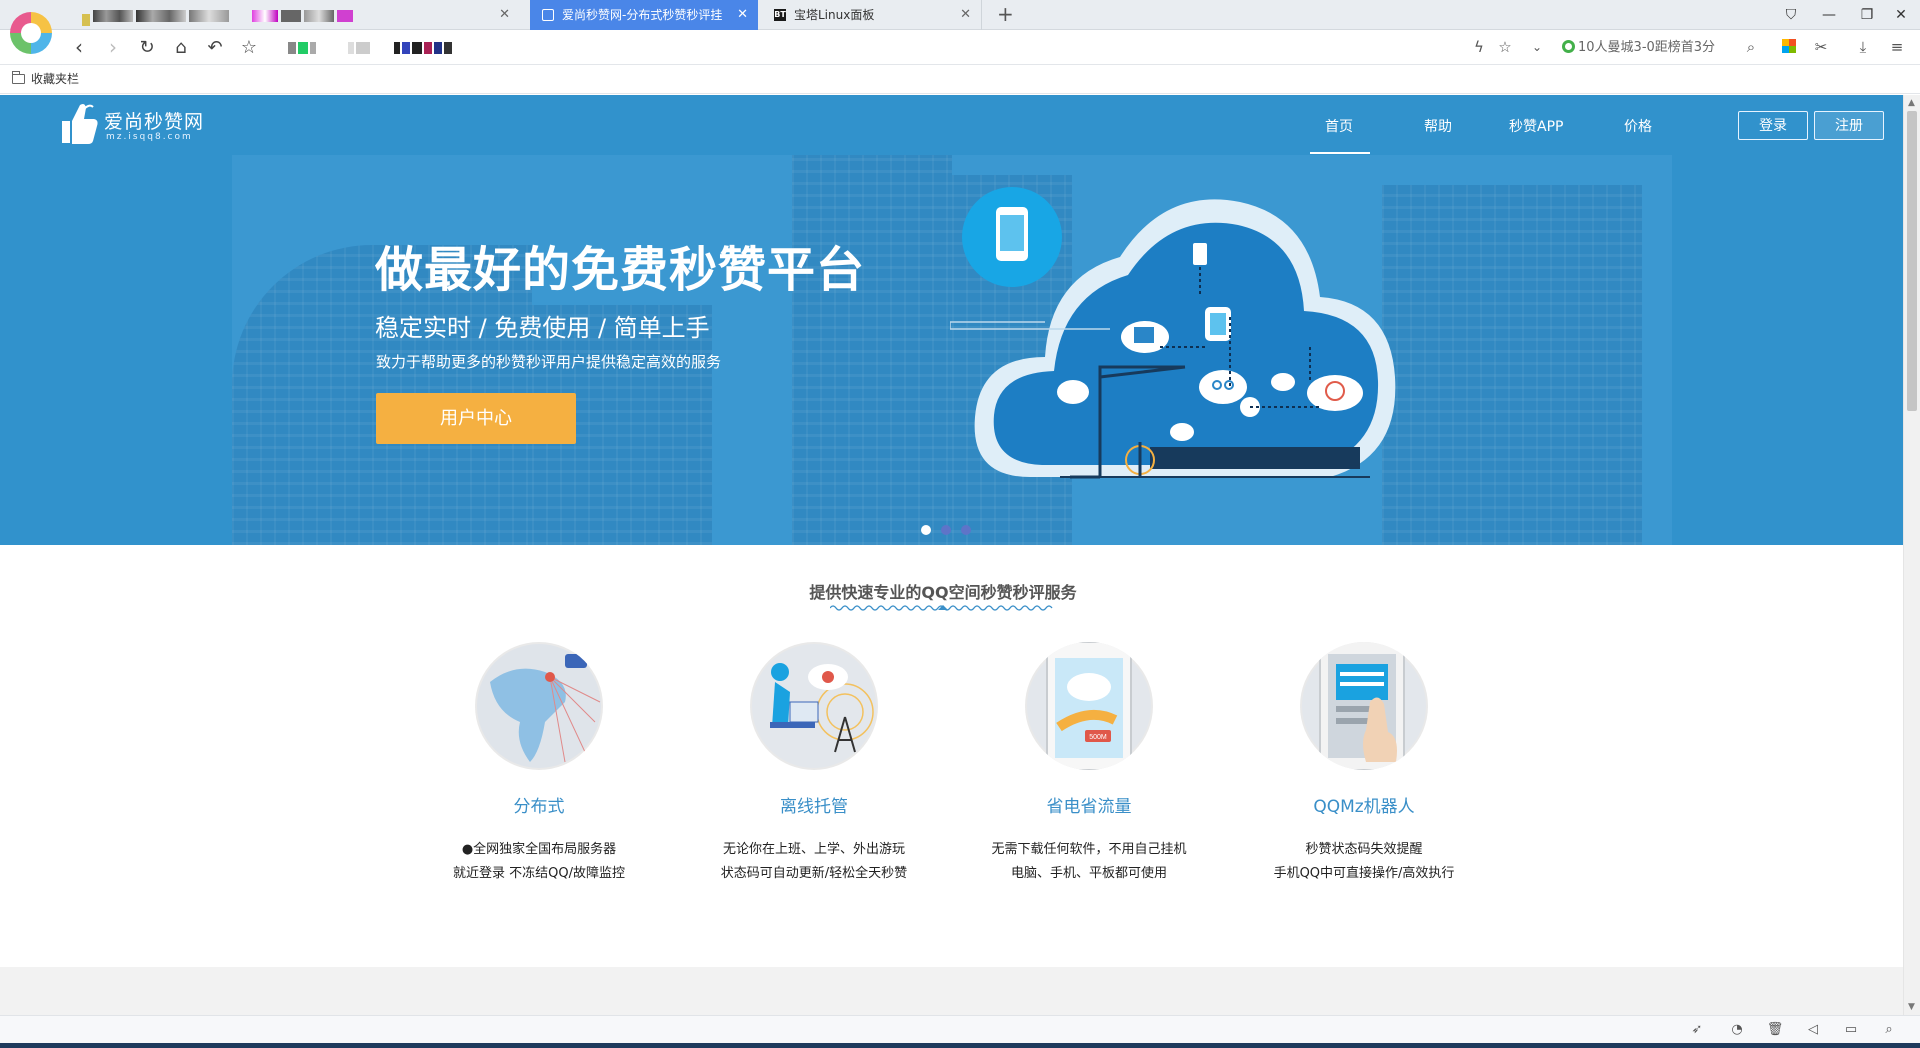  I want to click on favorite-star-icon: ☆, so click(1505, 47).